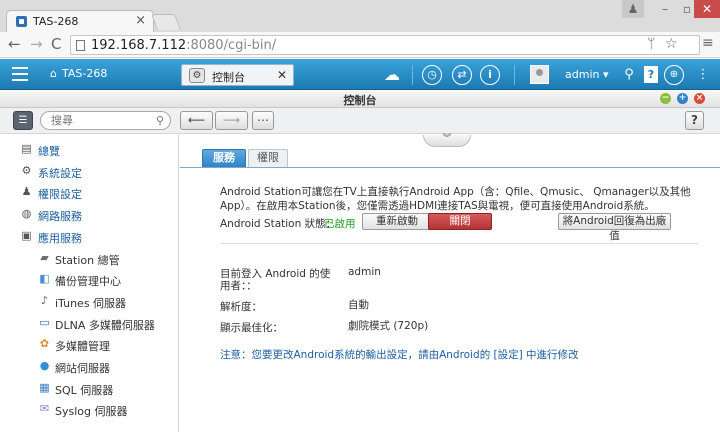  I want to click on window-title-bar: 控制台 − + ×, so click(360, 99).